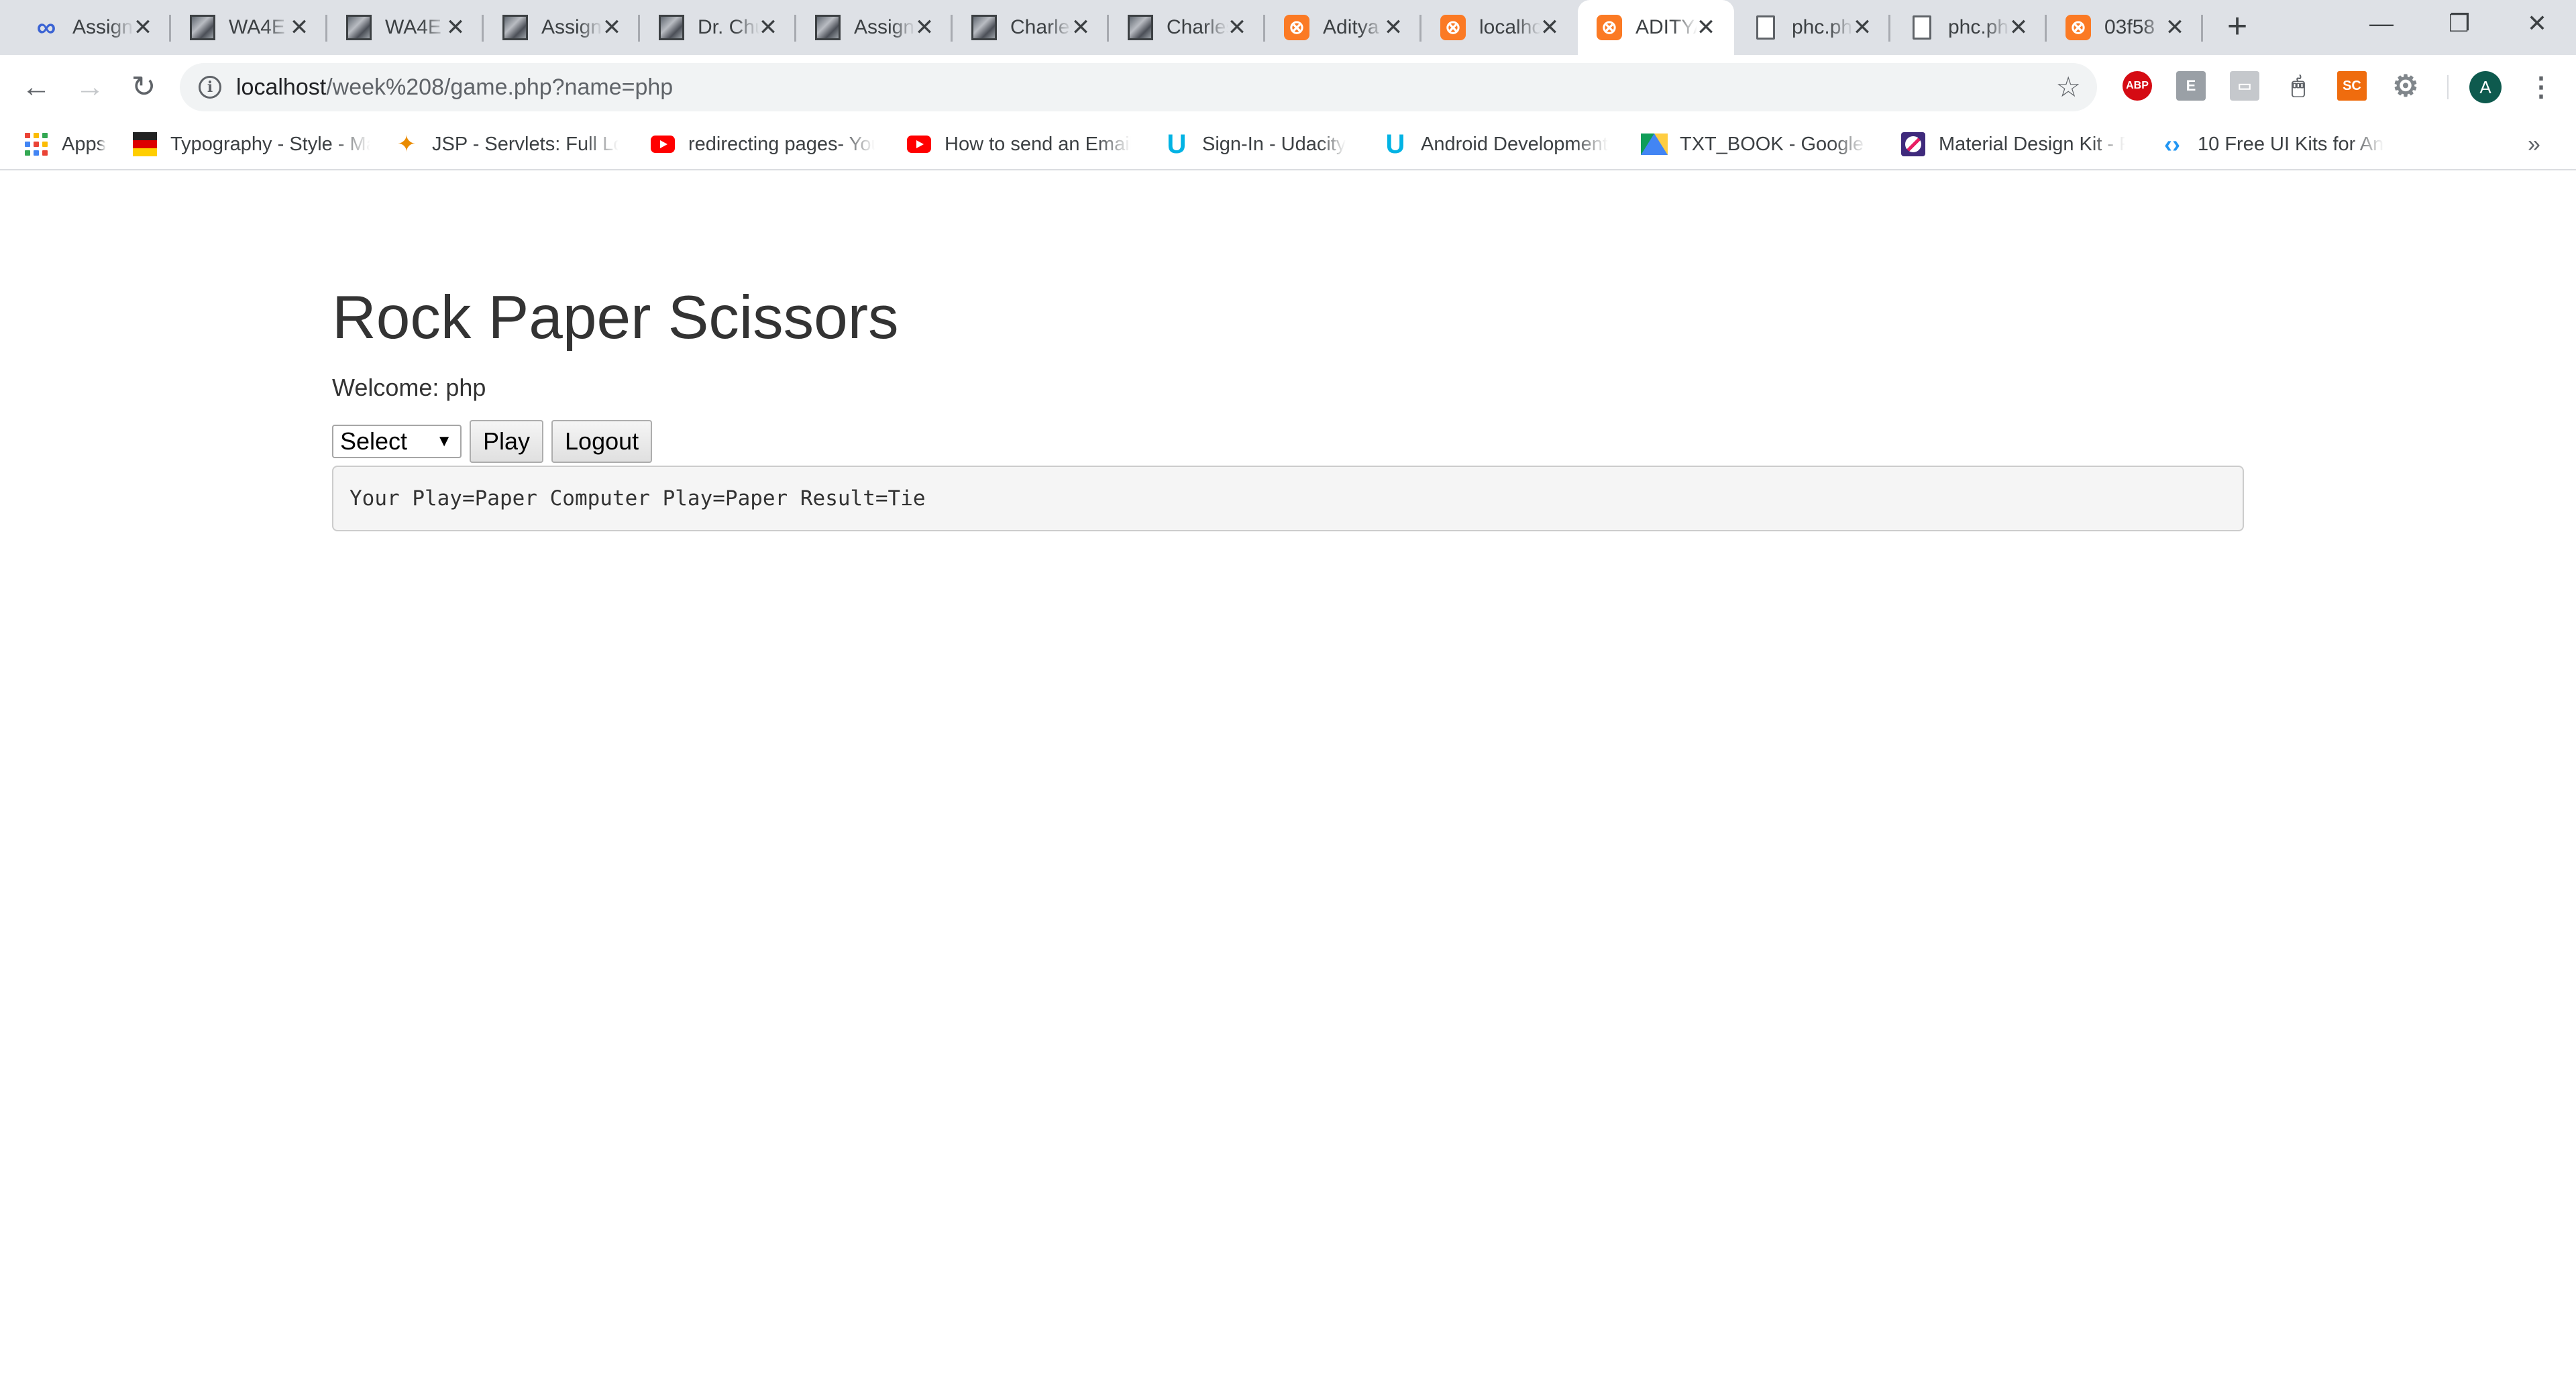 This screenshot has height=1382, width=2576. I want to click on bookmark-label: How to send an Email, so click(1038, 144).